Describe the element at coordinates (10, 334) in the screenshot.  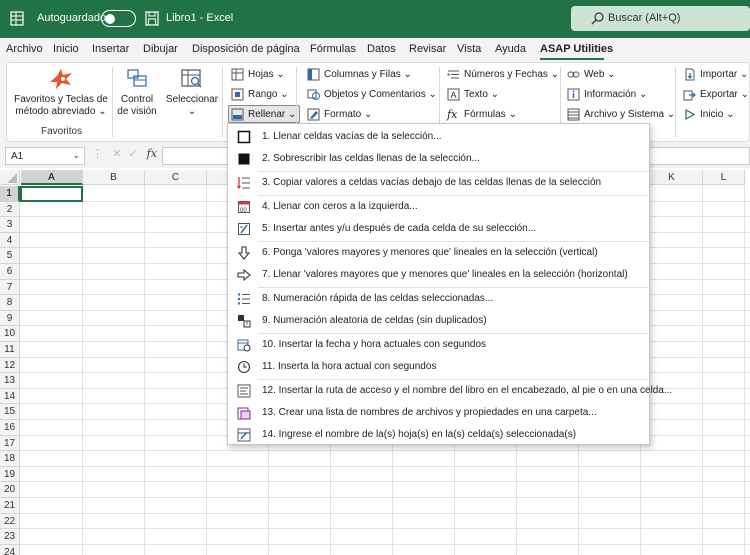
I see `row-header-10: 10` at that location.